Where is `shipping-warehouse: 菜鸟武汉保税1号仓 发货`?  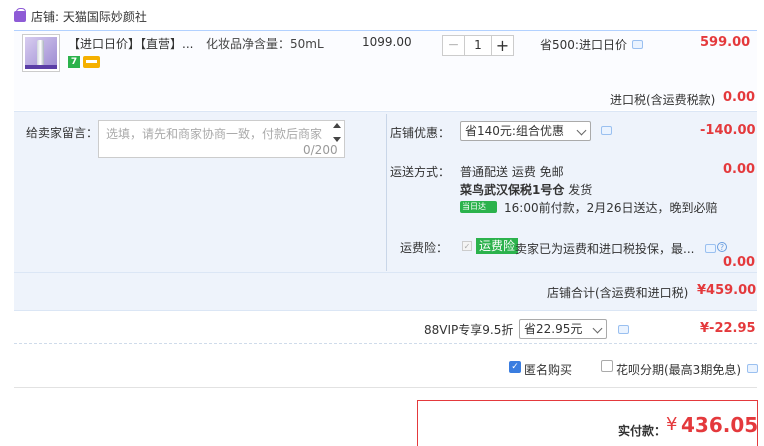
shipping-warehouse: 菜鸟武汉保税1号仓 发货 is located at coordinates (526, 189).